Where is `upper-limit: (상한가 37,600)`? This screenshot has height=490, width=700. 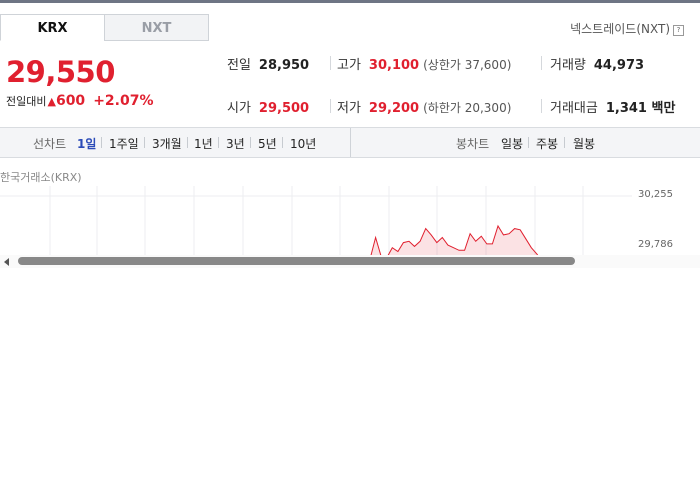
upper-limit: (상한가 37,600) is located at coordinates (467, 65).